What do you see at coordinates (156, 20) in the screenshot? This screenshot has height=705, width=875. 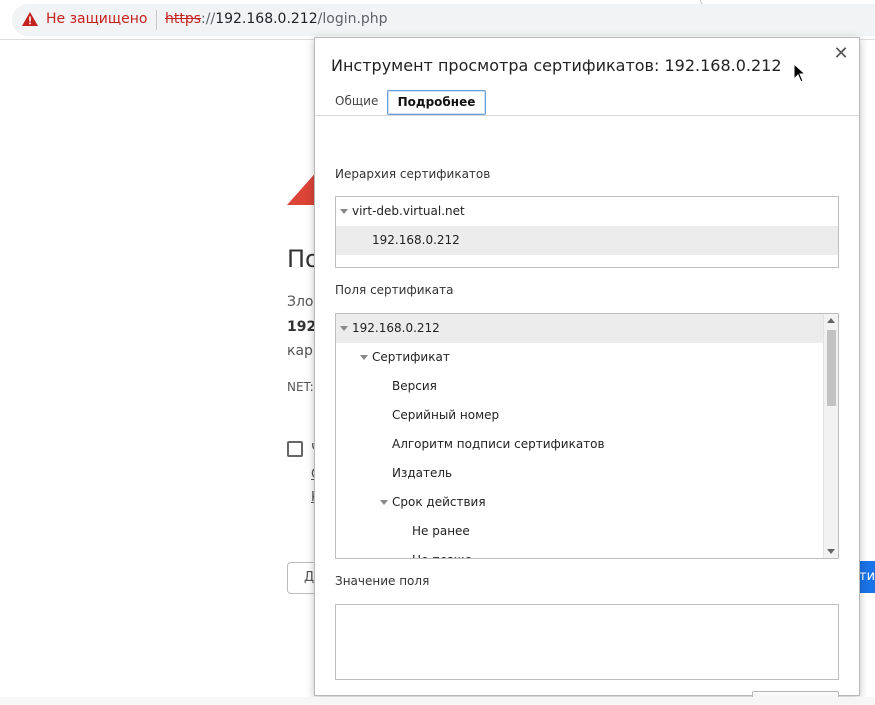 I see `omnibox-separator` at bounding box center [156, 20].